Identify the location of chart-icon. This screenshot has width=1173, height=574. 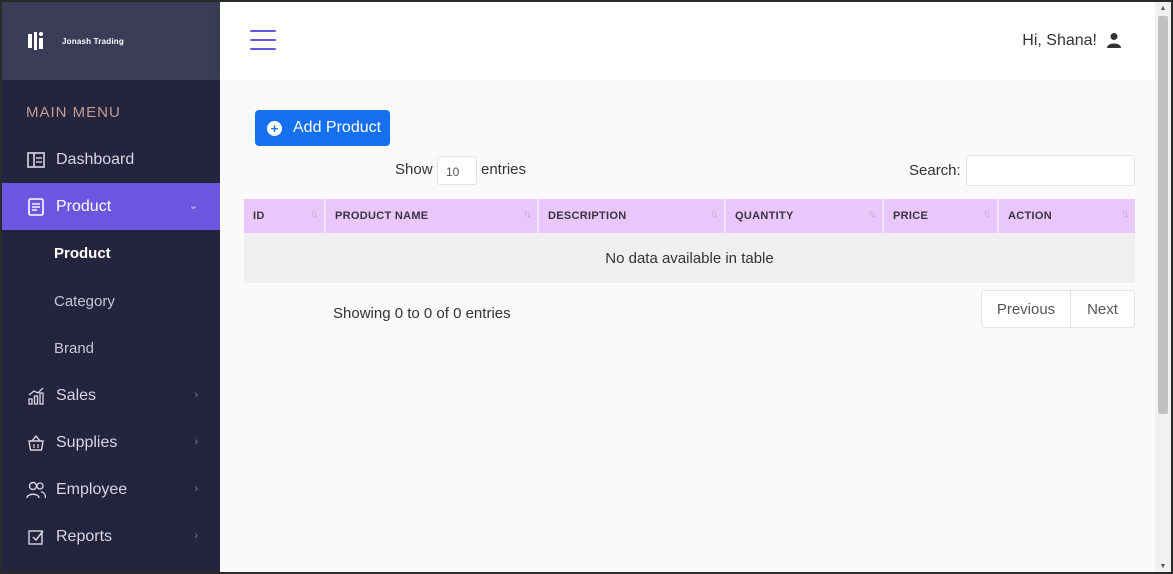
(36, 396).